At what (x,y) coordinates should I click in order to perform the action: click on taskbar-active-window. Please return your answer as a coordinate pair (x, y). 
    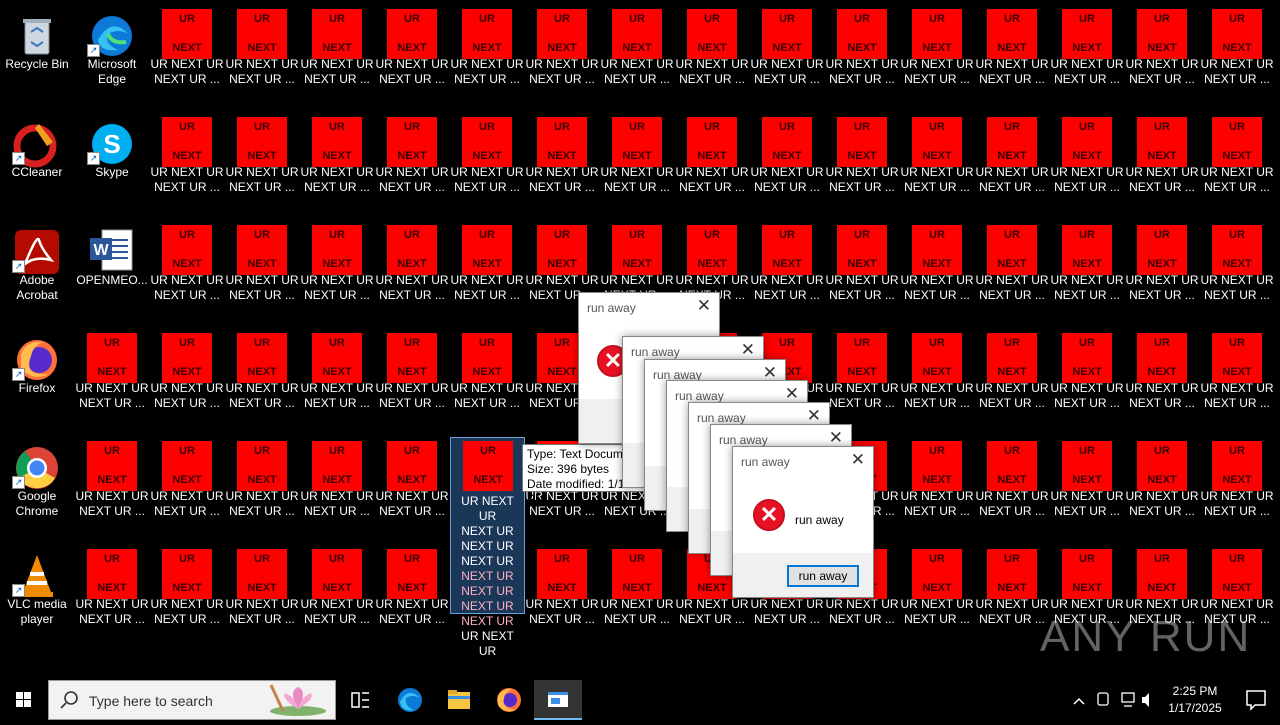
    Looking at the image, I should click on (558, 700).